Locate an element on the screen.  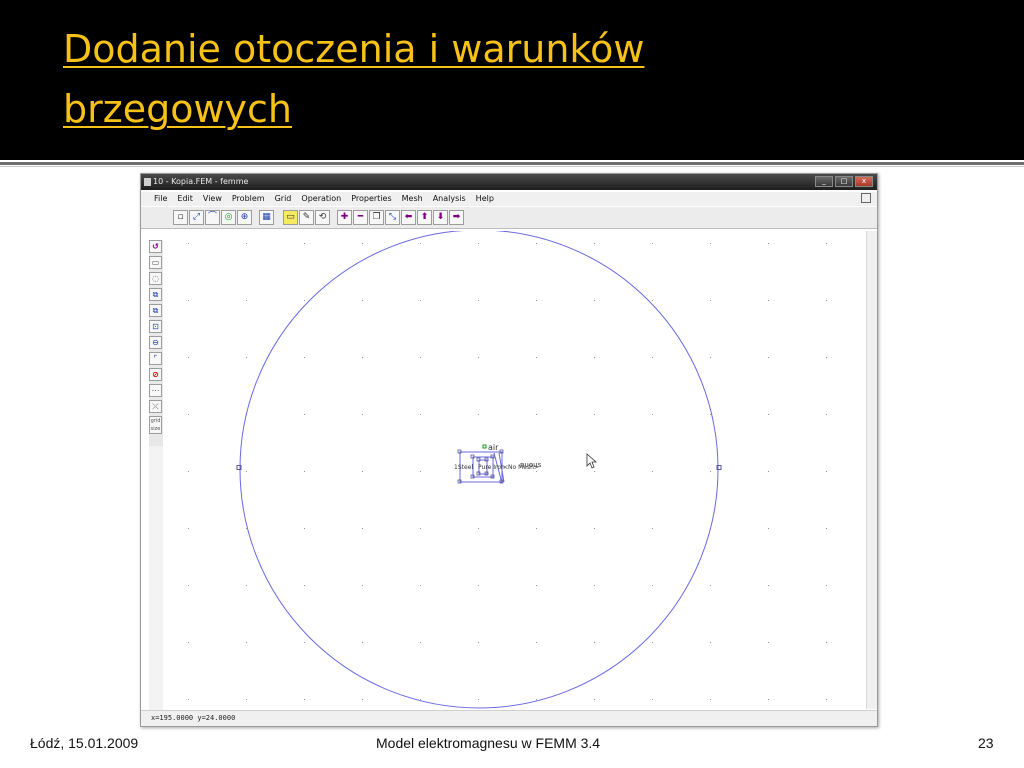
select-rectangle-icon: ▭ is located at coordinates (155, 262).